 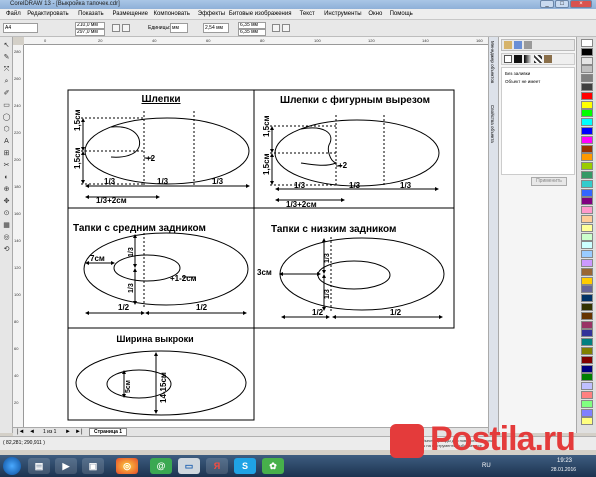 I want to click on eyedropper-tool-icon: ⊙, so click(x=6, y=213).